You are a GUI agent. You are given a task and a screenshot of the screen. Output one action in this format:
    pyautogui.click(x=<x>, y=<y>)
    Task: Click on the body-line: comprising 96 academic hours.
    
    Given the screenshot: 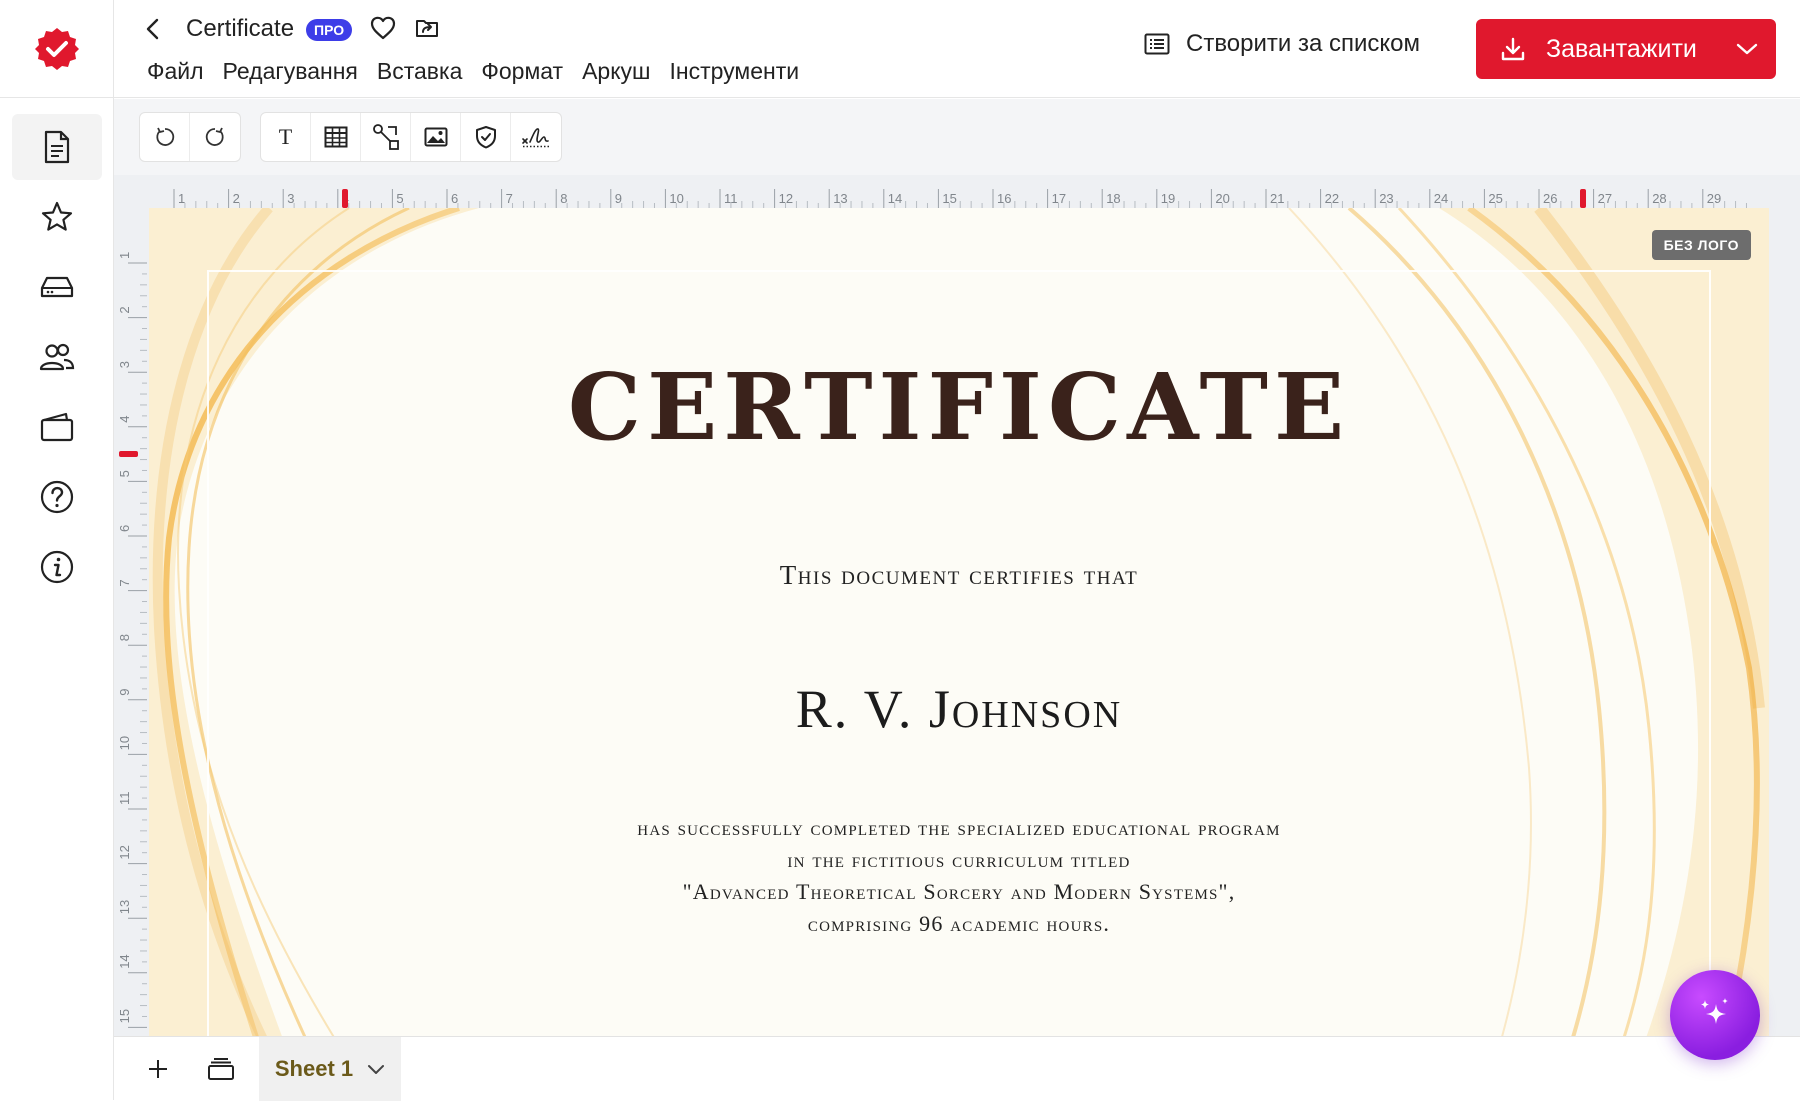 What is the action you would take?
    pyautogui.click(x=959, y=923)
    